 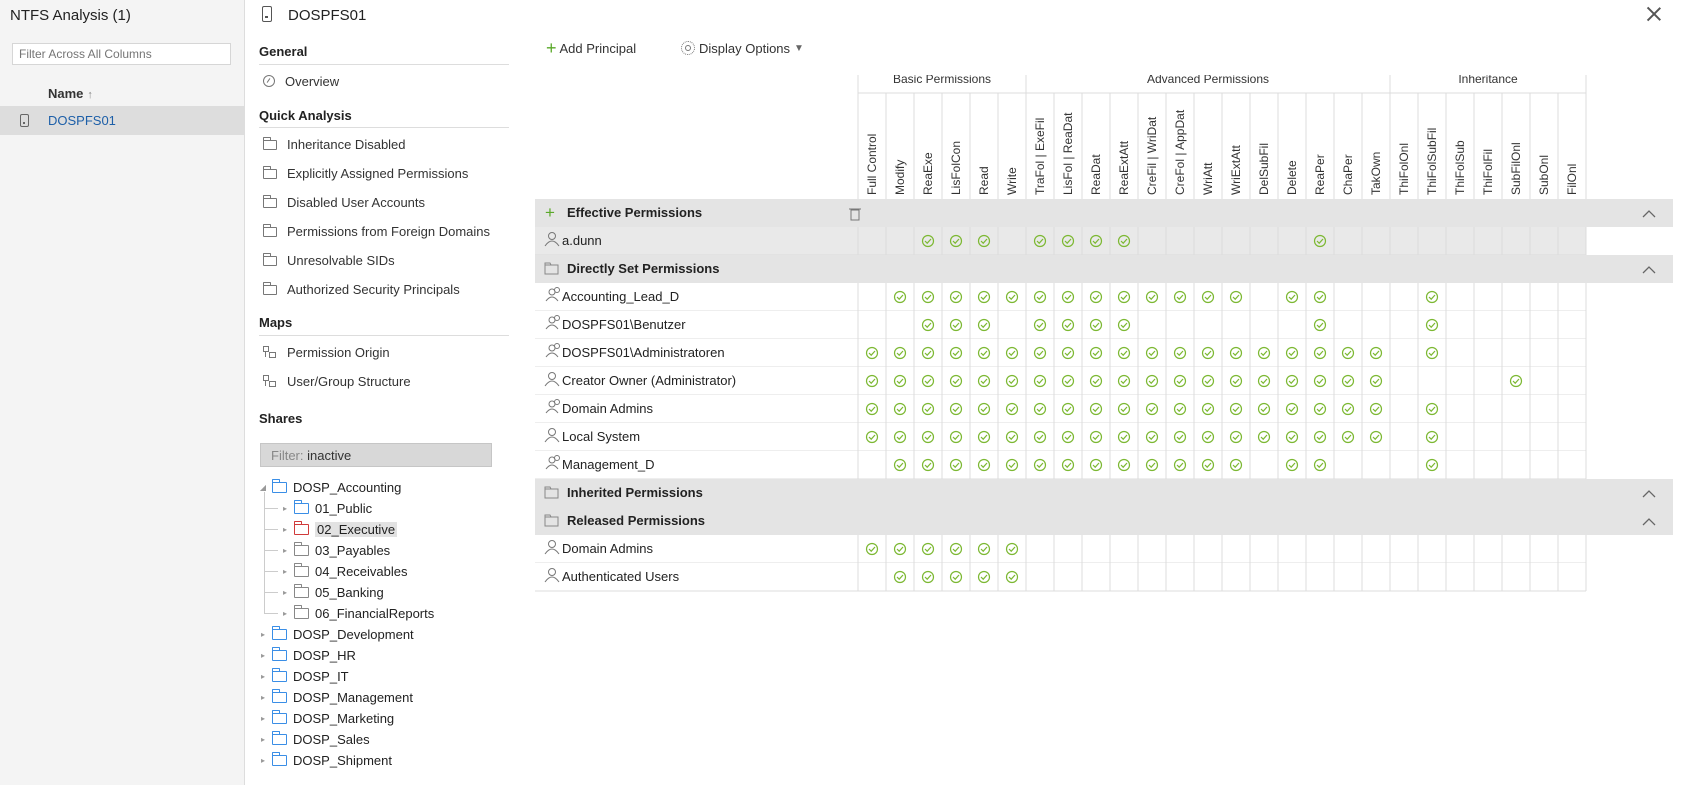 I want to click on tree-item: ▸ DOSP_Development, so click(x=336, y=634).